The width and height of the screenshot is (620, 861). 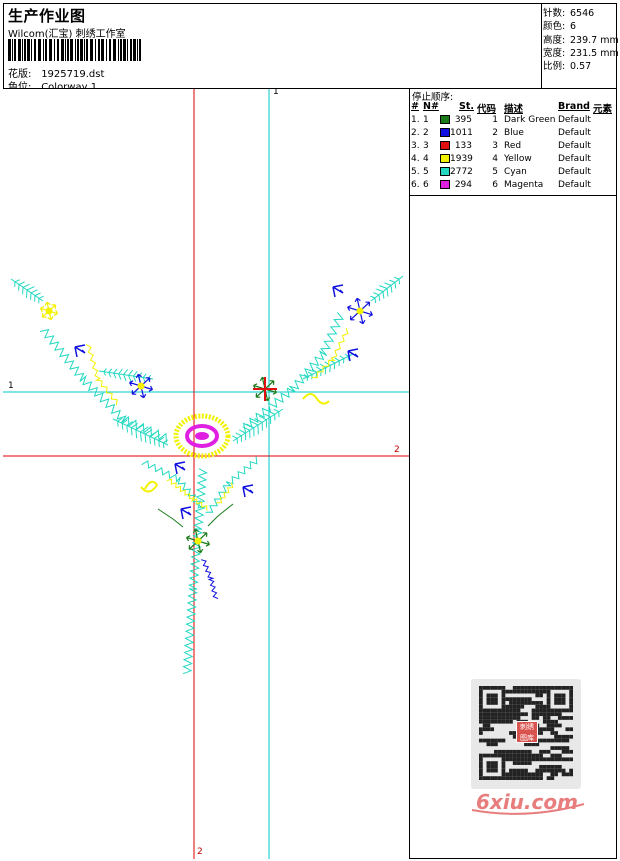 What do you see at coordinates (581, 53) in the screenshot?
I see `stat-width: 宽度: 231.5 mm` at bounding box center [581, 53].